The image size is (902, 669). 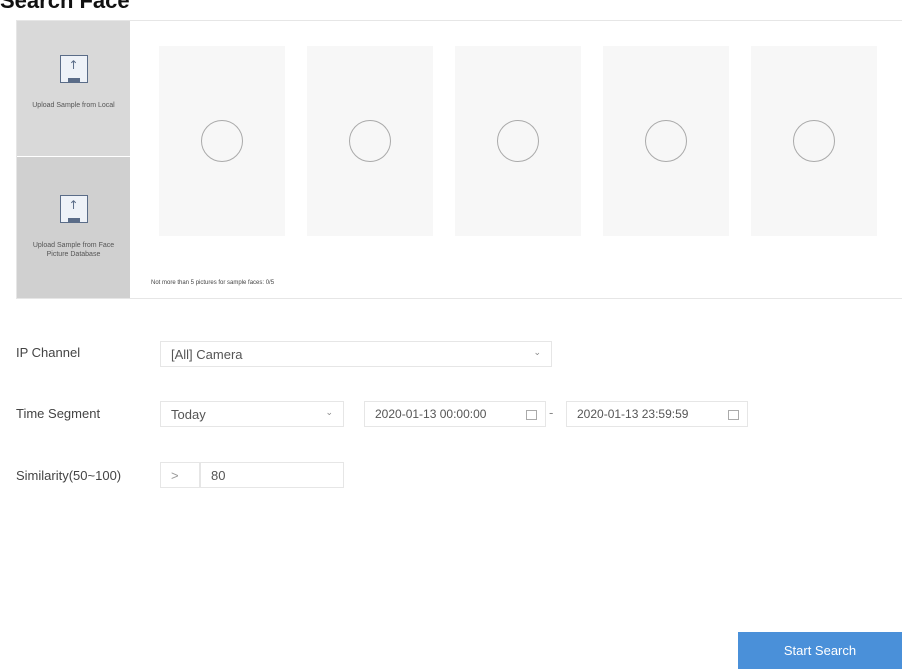 I want to click on time-segment-value: Today, so click(x=188, y=414).